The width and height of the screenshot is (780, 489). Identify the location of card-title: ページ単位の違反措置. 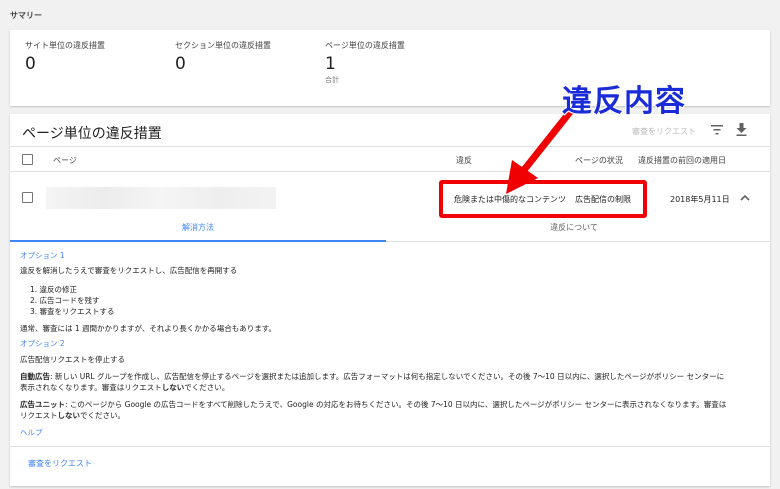
(92, 134).